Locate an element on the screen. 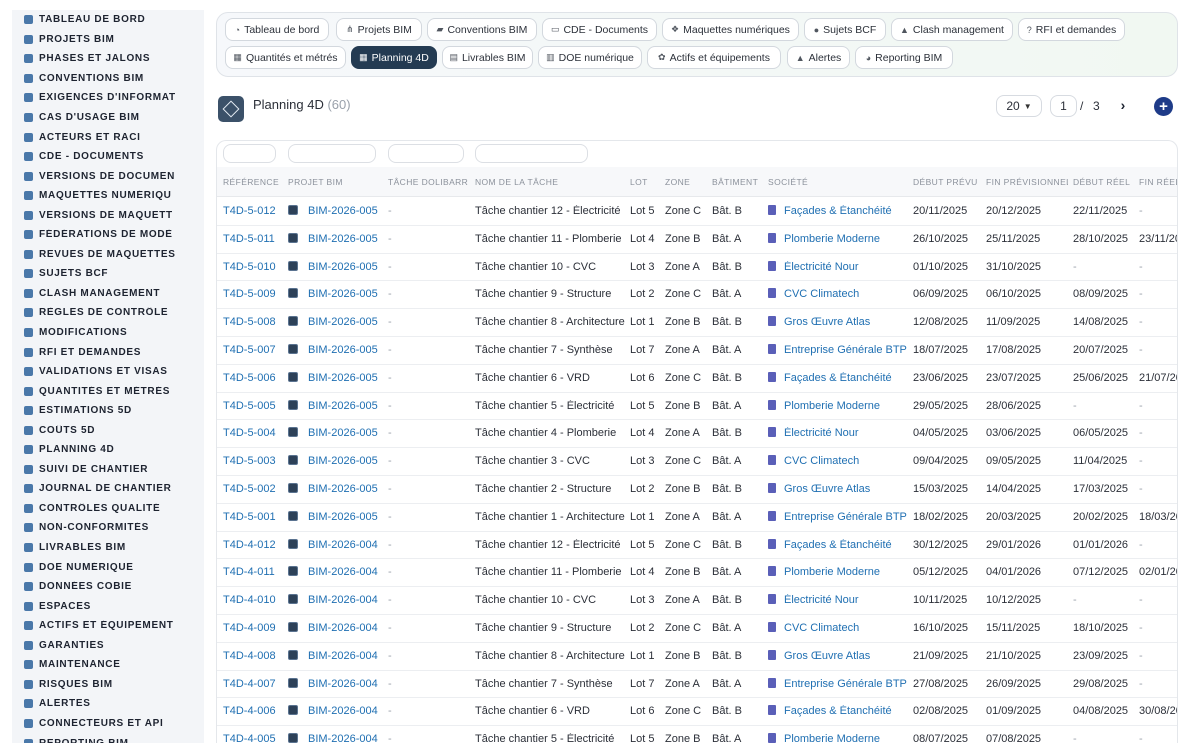  cell-reference: T4D-4-008 is located at coordinates (253, 656).